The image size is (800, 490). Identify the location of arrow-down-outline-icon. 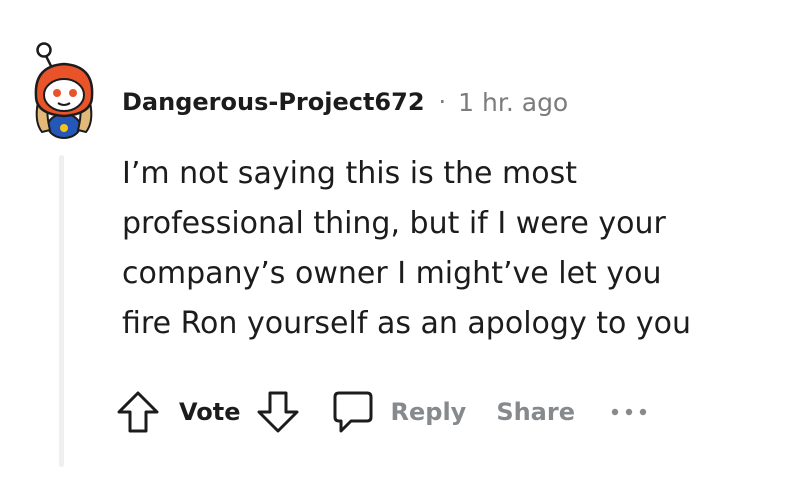
(277, 412).